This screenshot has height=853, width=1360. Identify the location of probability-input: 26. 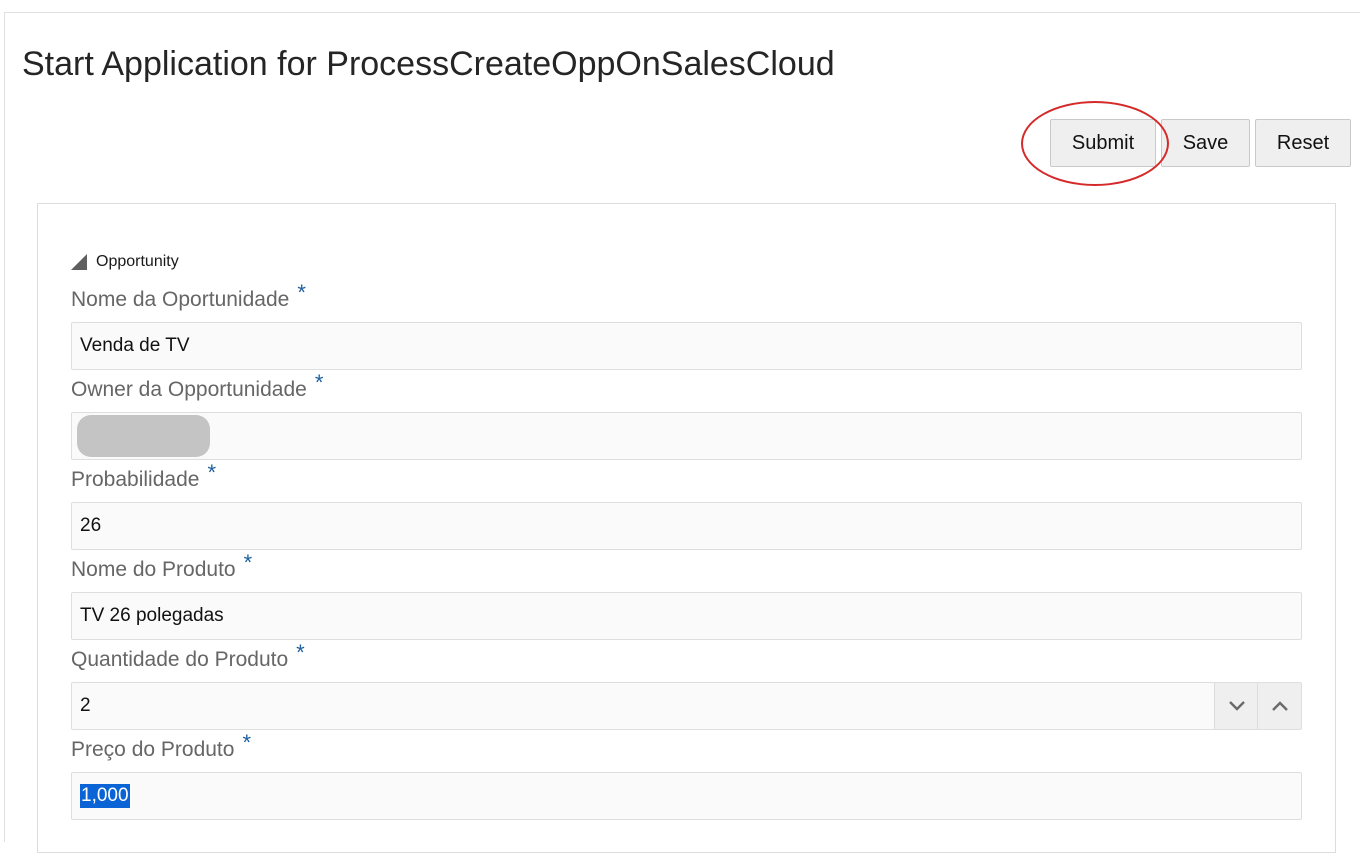
(686, 526).